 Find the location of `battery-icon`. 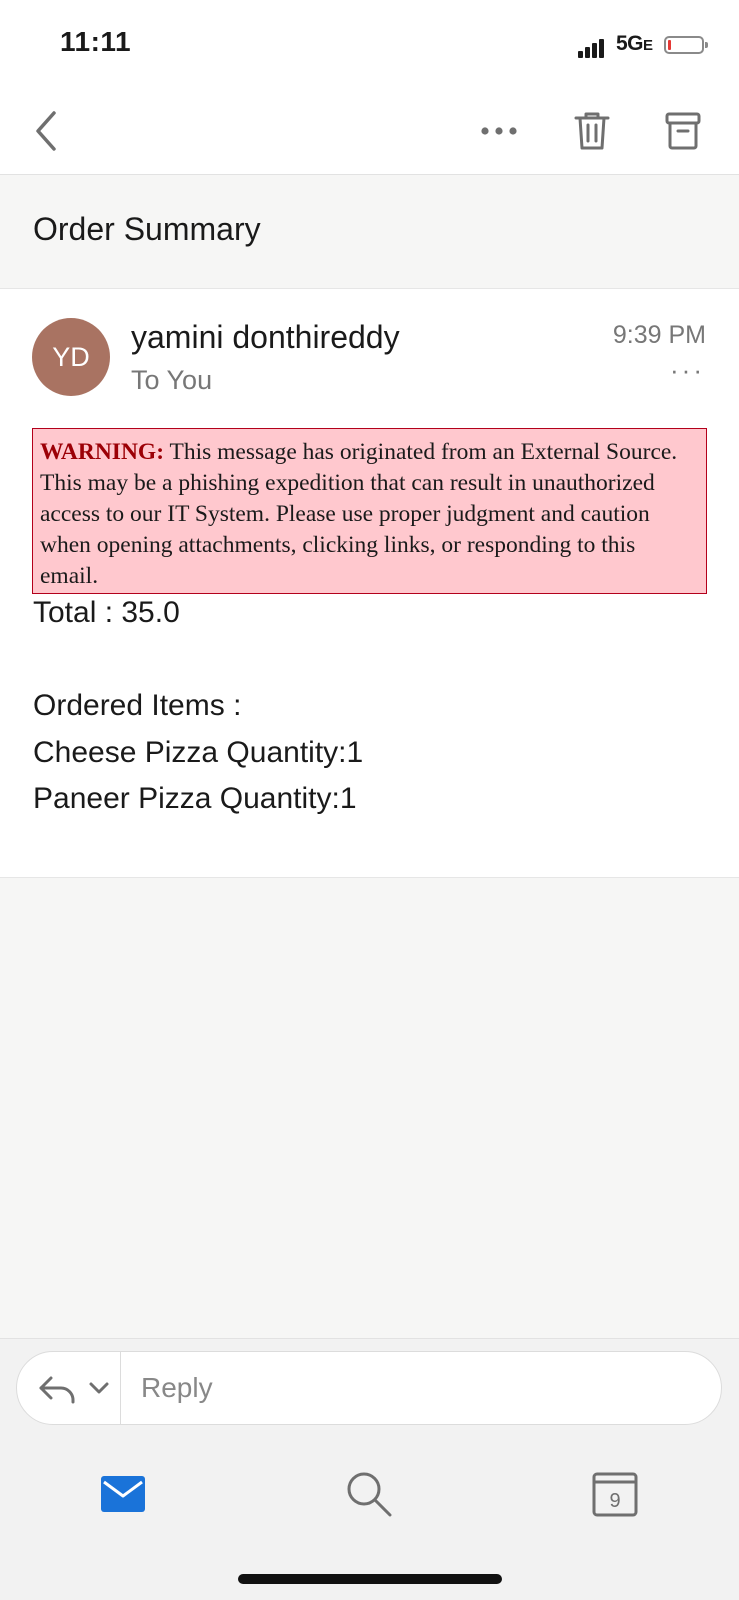

battery-icon is located at coordinates (686, 45).